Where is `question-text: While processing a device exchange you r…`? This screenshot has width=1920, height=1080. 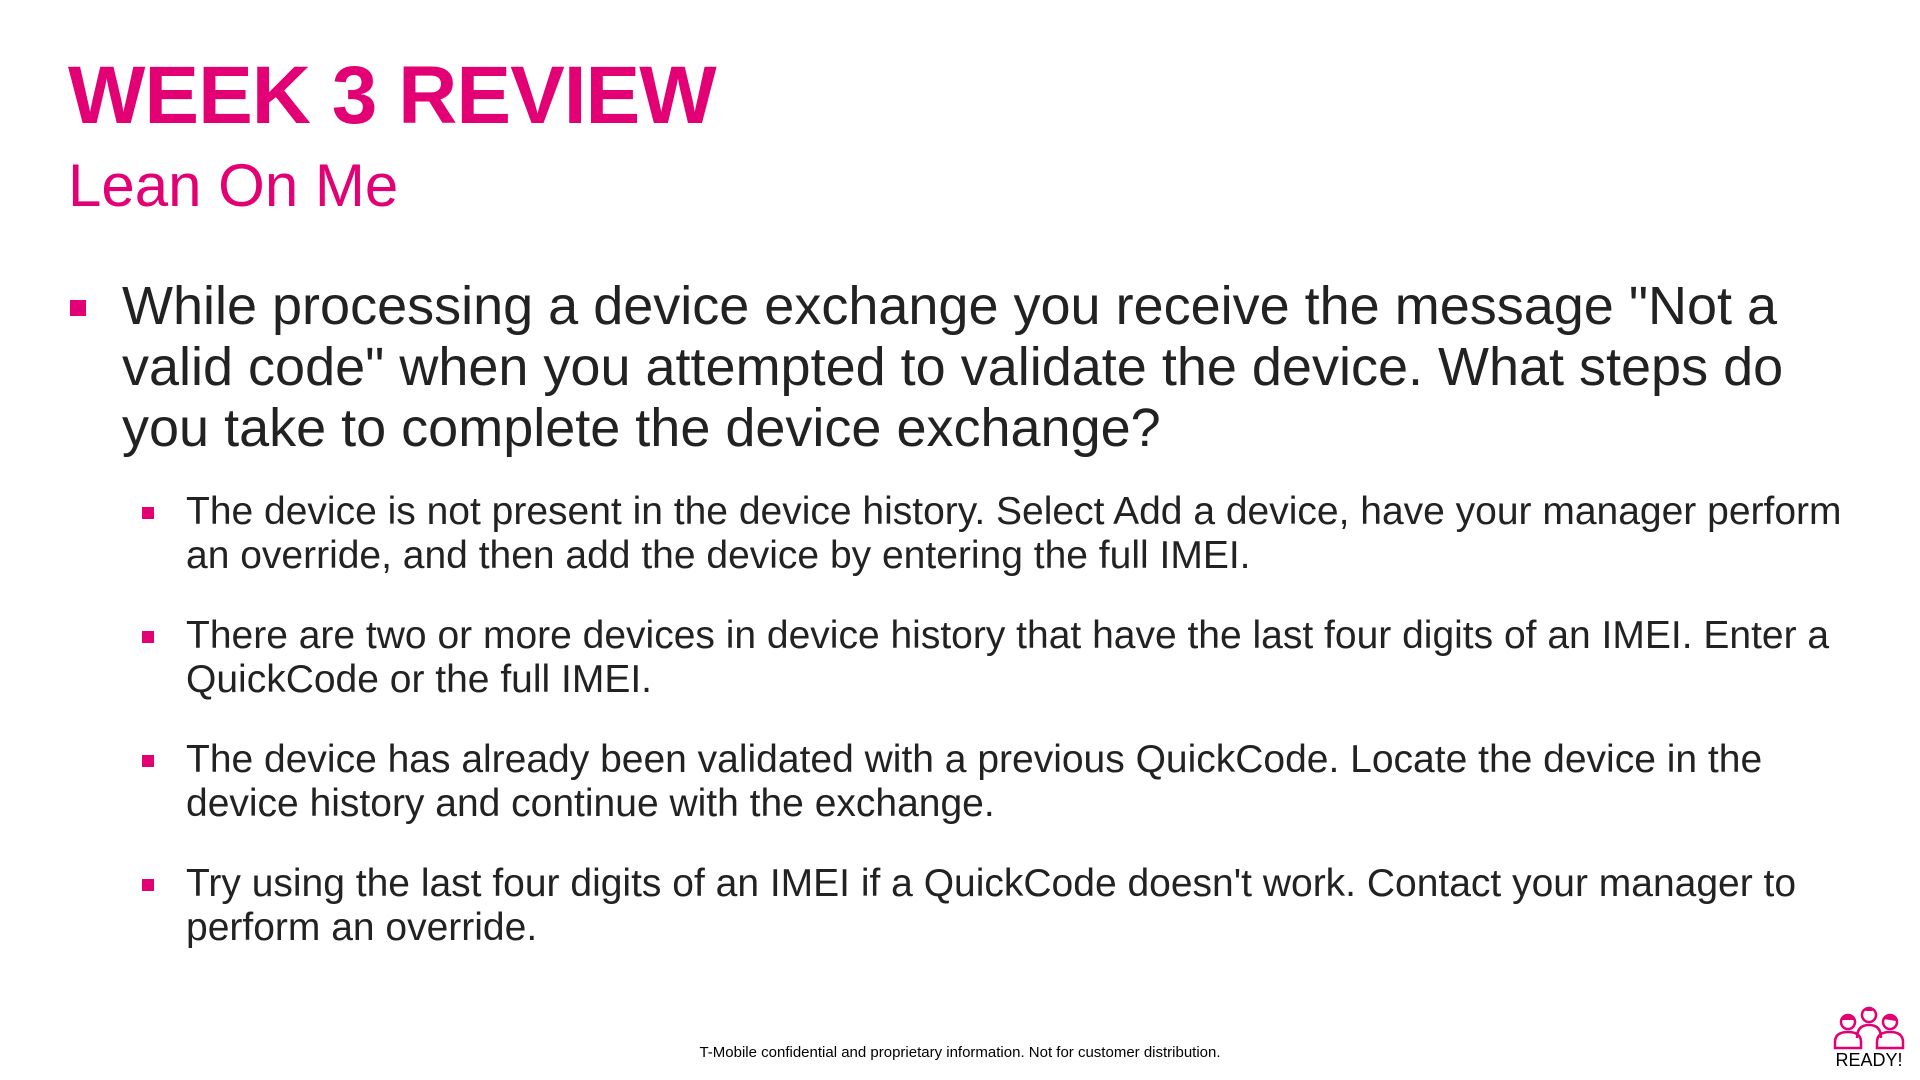
question-text: While processing a device exchange you r… is located at coordinates (953, 367).